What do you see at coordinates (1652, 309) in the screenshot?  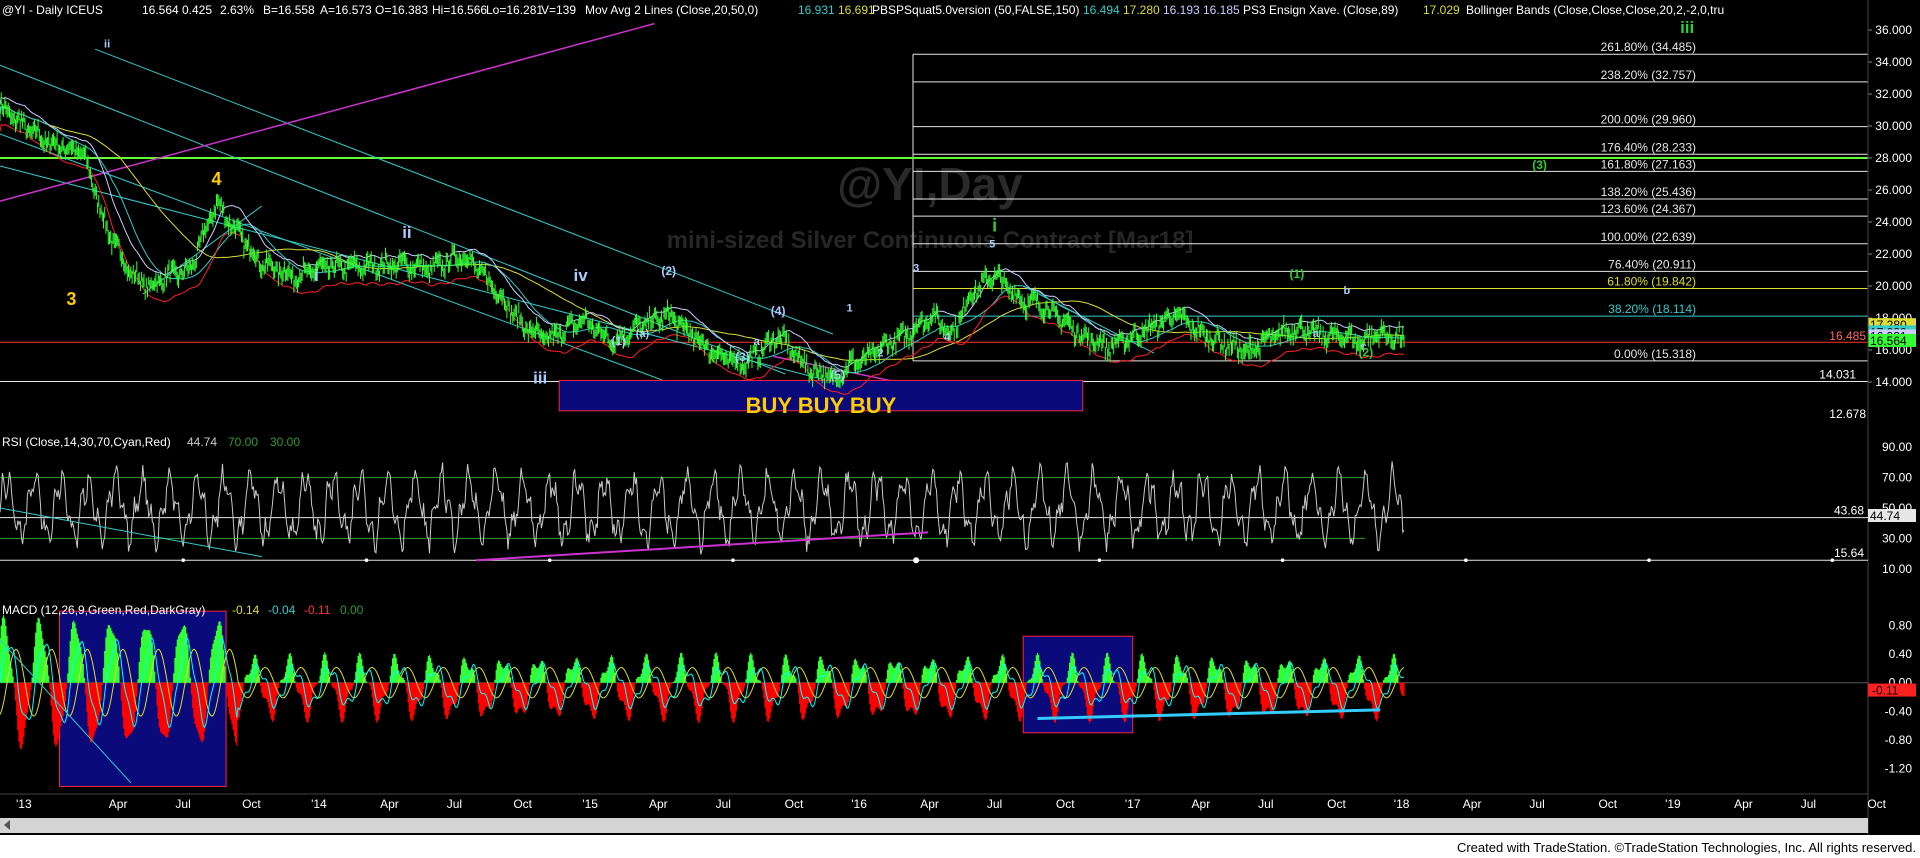 I see `fib-label: 38.20% (18.114)` at bounding box center [1652, 309].